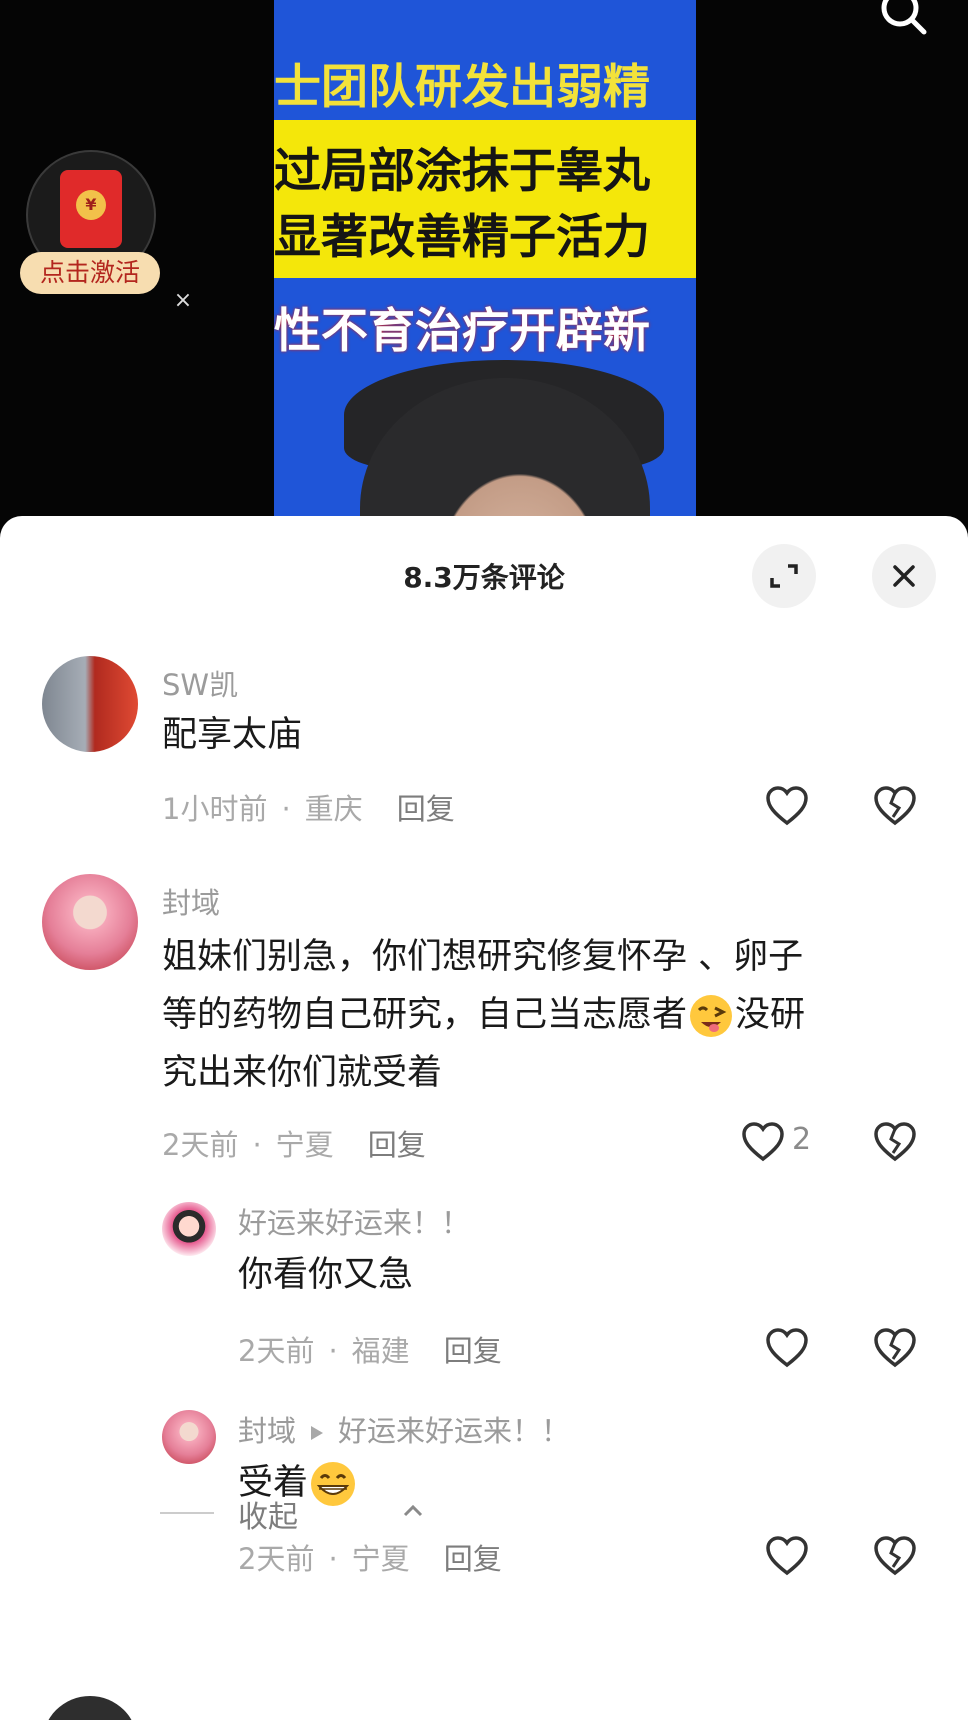 This screenshot has height=1720, width=968. I want to click on video-caption-2: 过局部涂抹于睾丸, so click(462, 171).